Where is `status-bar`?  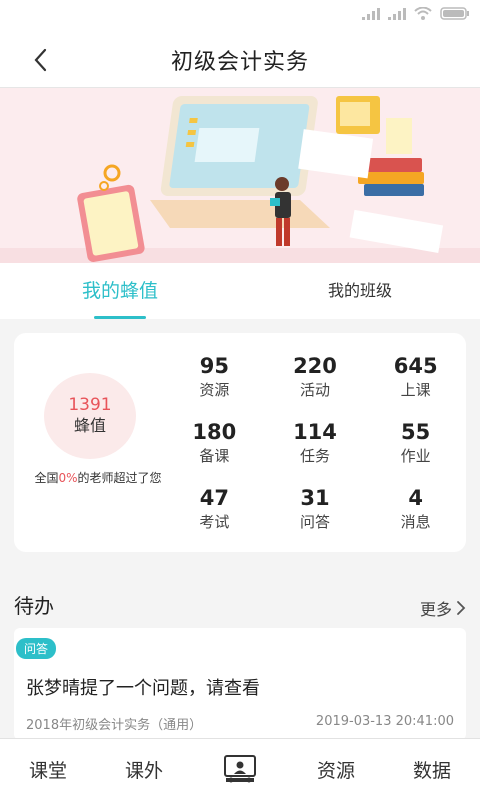 status-bar is located at coordinates (240, 15).